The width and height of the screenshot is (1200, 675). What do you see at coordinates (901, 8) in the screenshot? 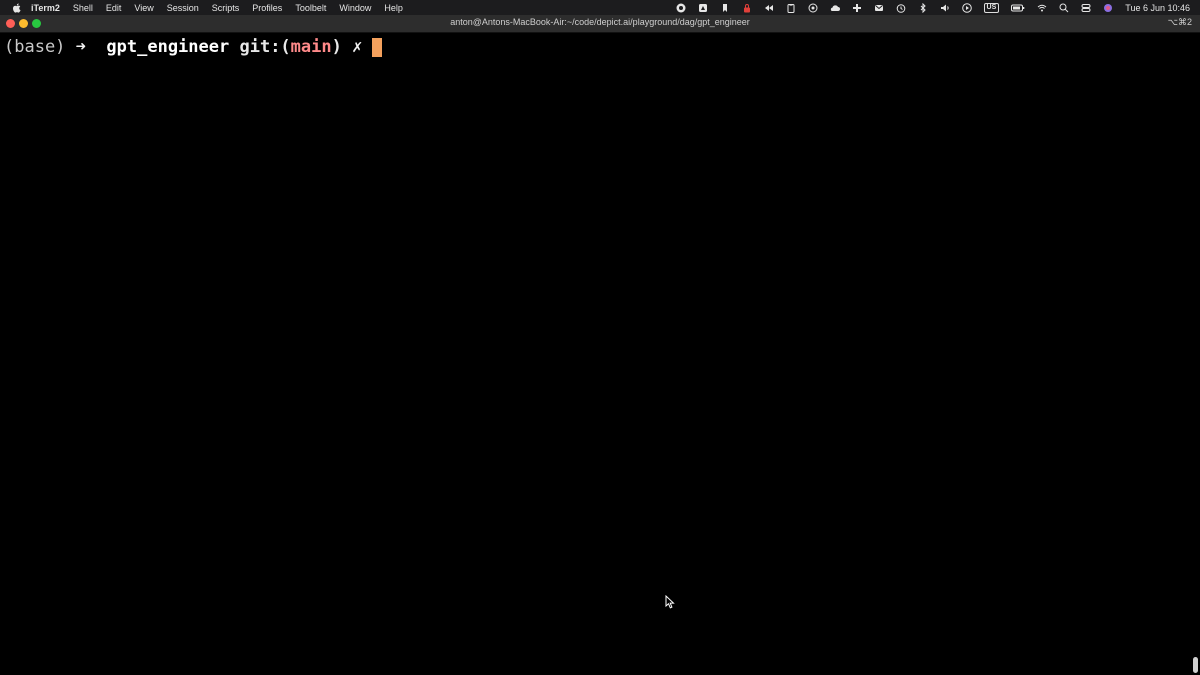
I see `timer-icon` at bounding box center [901, 8].